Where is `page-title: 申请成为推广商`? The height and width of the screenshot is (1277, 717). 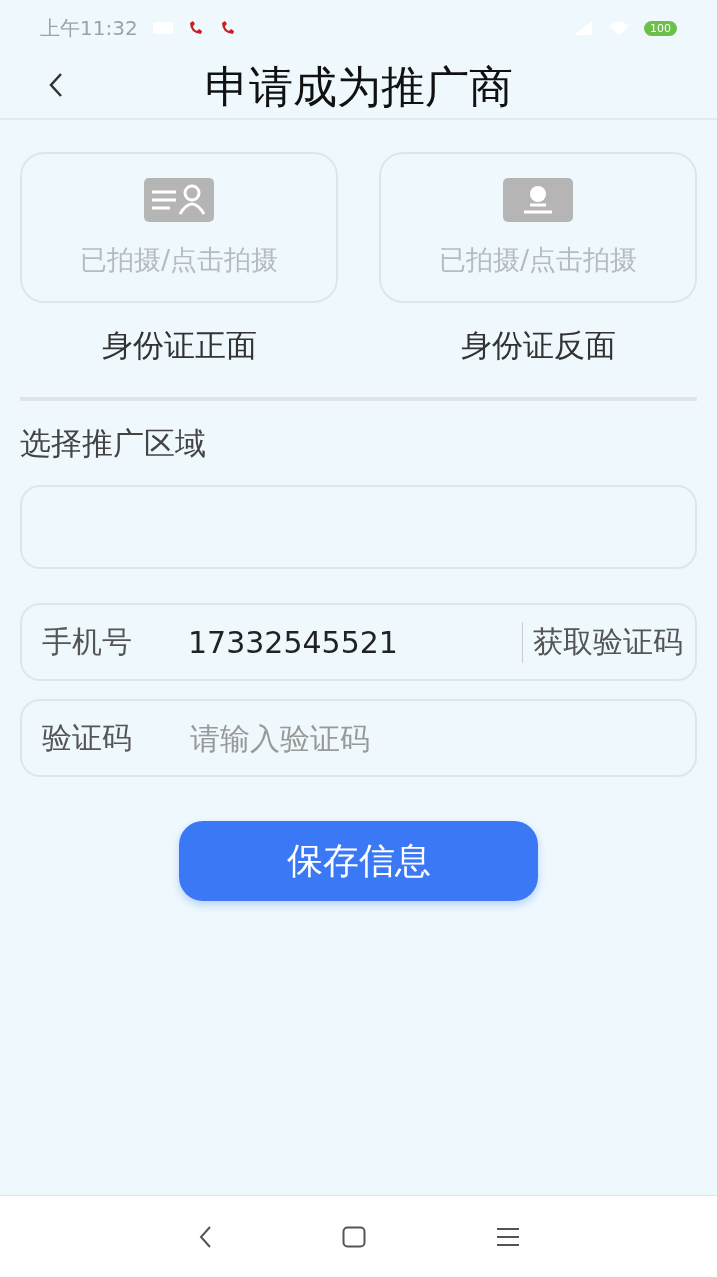
page-title: 申请成为推广商 is located at coordinates (358, 86).